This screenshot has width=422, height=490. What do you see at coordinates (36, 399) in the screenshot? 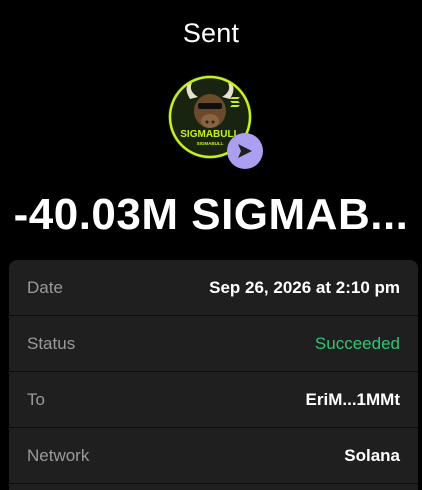
I see `to-label: To` at bounding box center [36, 399].